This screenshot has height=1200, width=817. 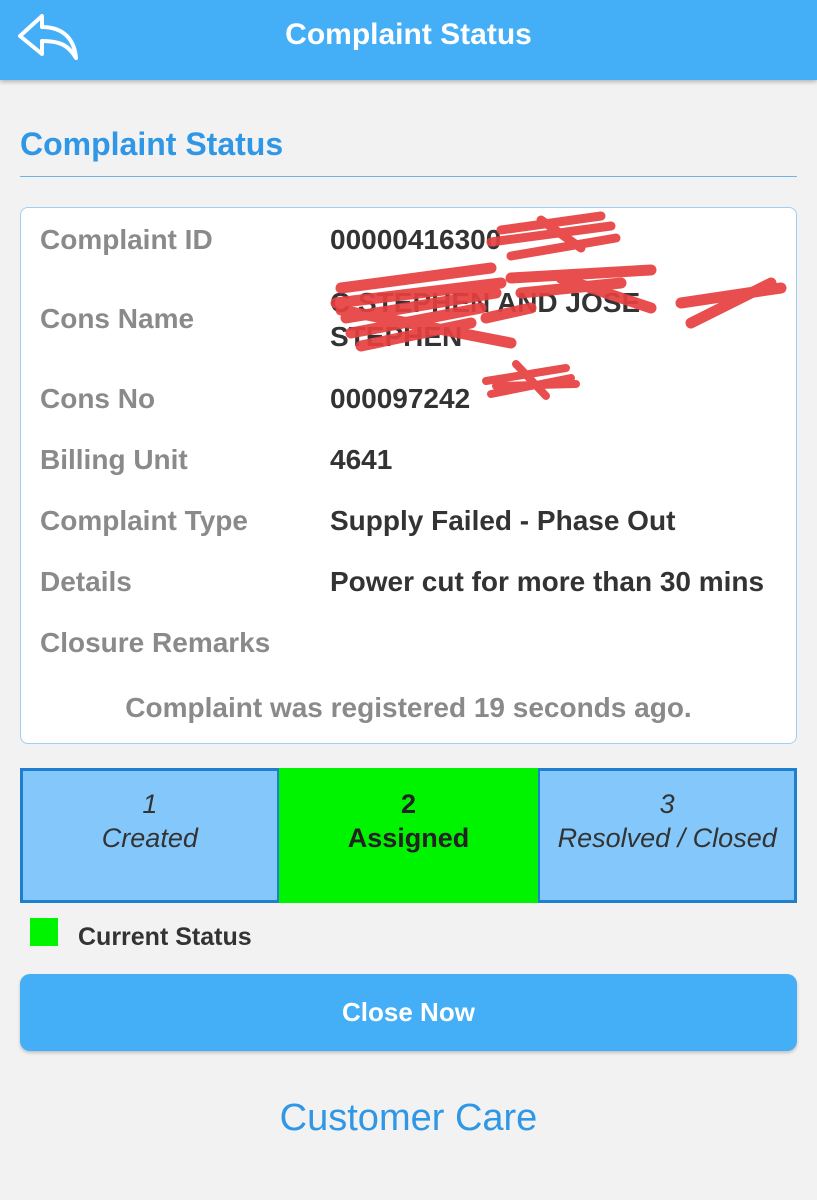 I want to click on legend-label: Current Status, so click(x=165, y=937).